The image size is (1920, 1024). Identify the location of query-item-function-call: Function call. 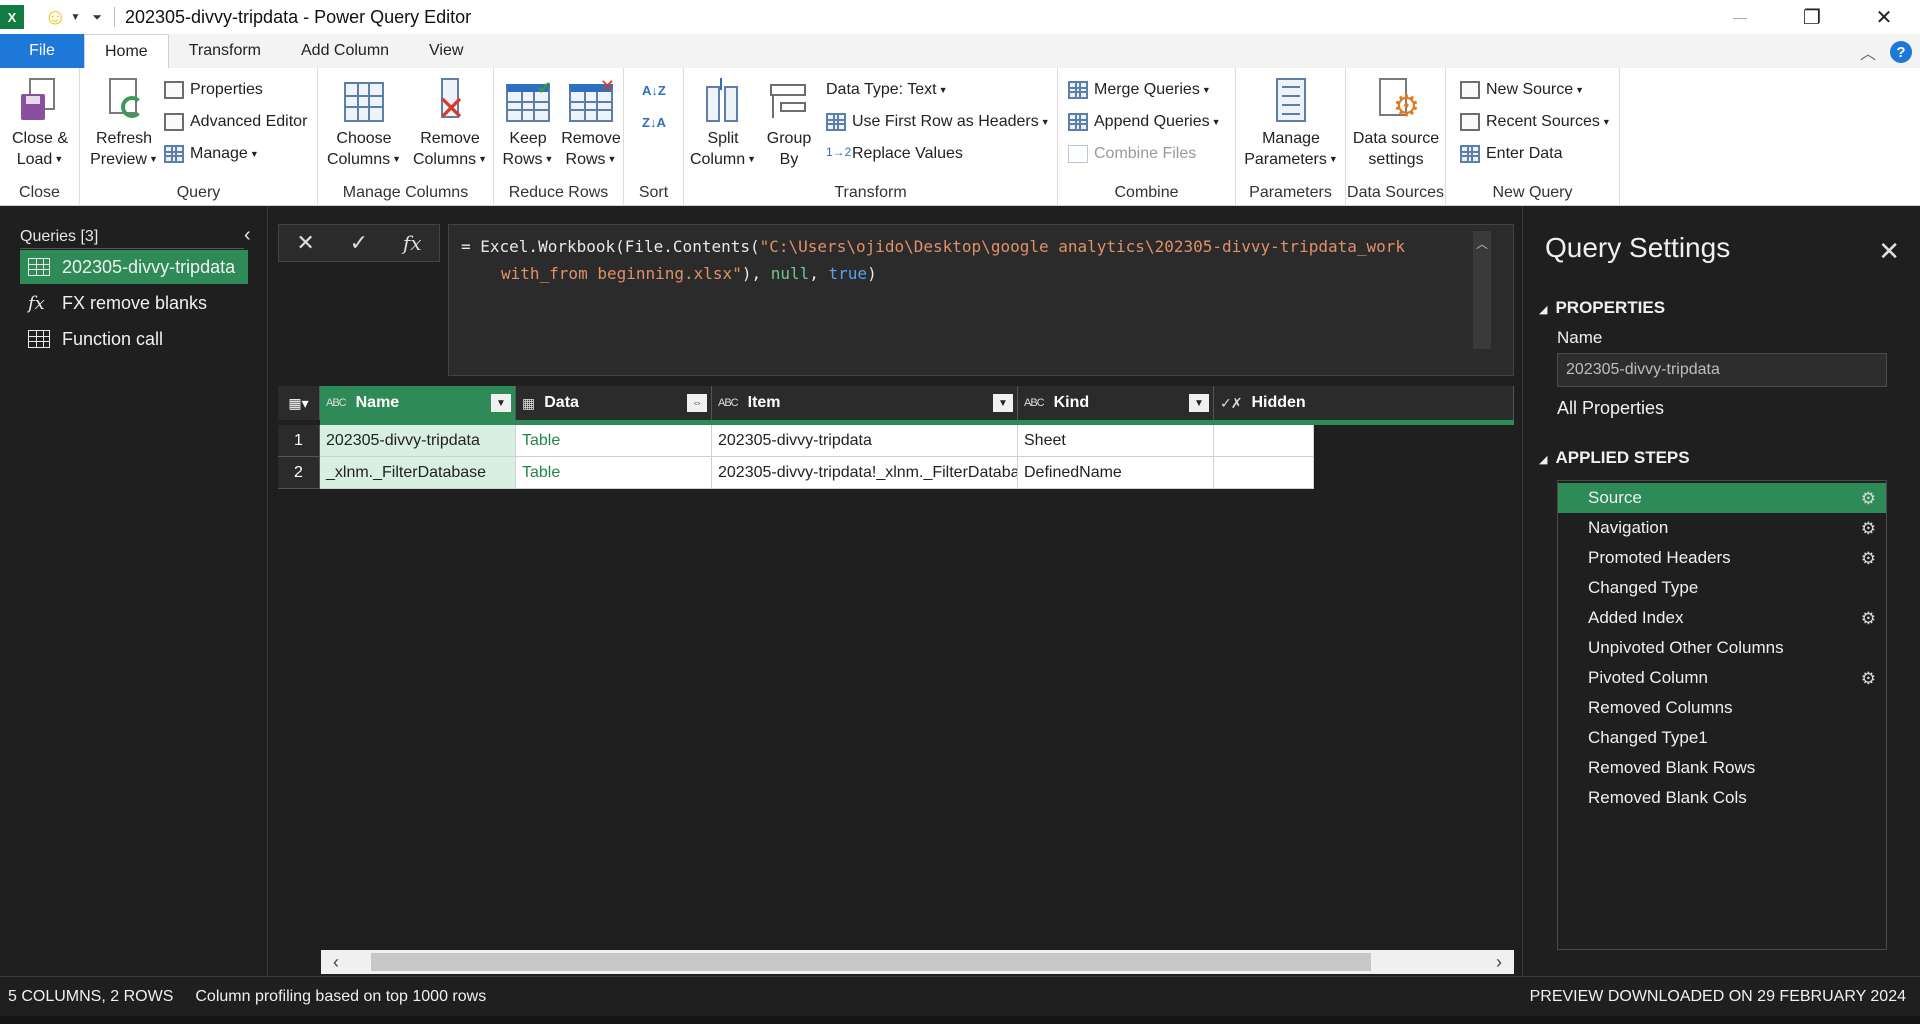
(134, 339).